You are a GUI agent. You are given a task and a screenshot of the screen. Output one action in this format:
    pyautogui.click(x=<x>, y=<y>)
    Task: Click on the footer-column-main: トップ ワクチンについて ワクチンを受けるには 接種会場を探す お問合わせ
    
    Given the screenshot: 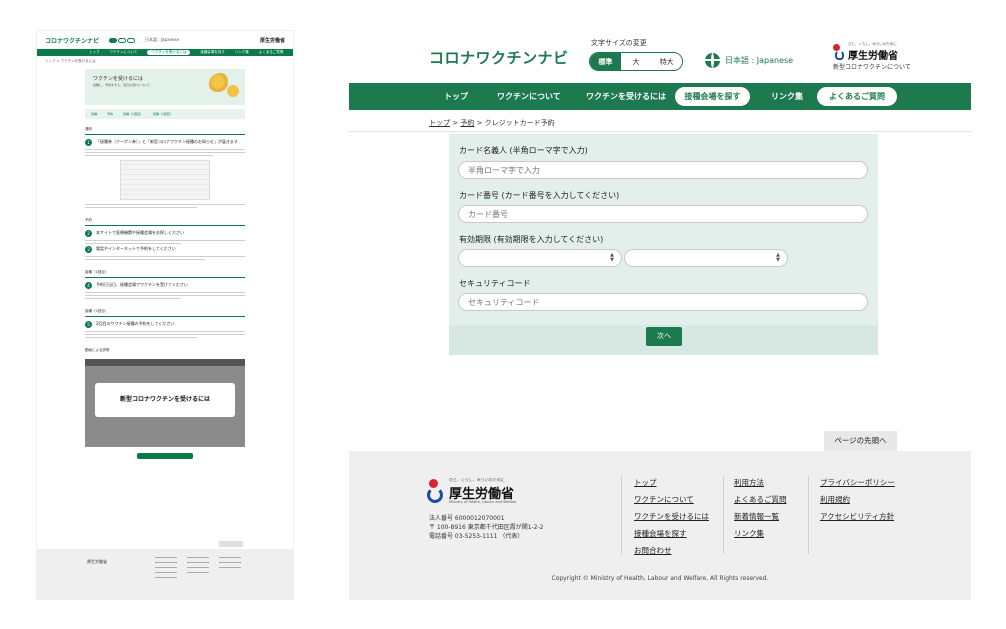 What is the action you would take?
    pyautogui.click(x=671, y=519)
    